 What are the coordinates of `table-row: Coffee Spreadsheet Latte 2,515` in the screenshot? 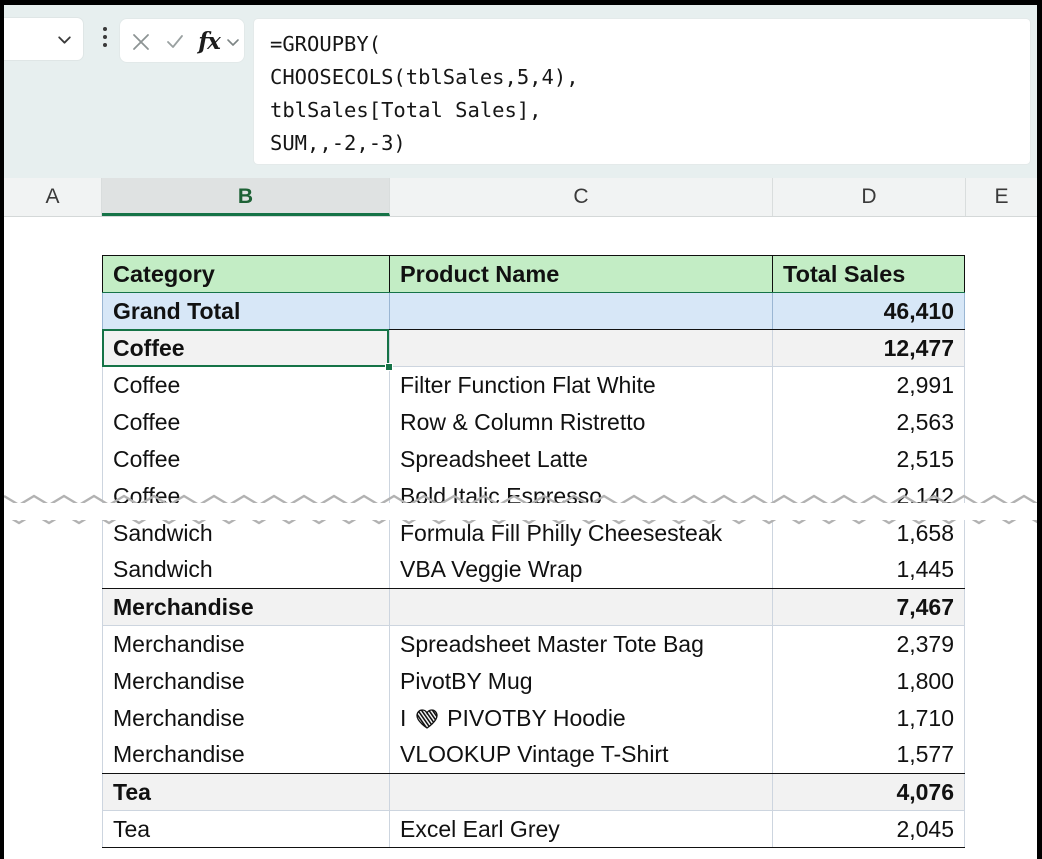 It's located at (533, 459).